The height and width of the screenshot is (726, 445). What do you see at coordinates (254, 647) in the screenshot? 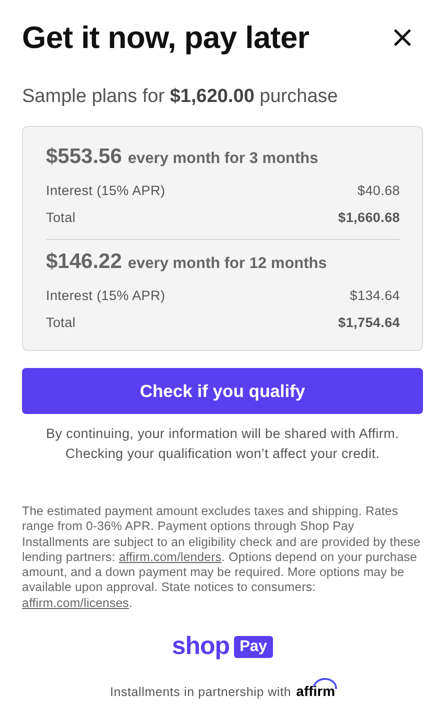
I see `pay-badge: Pay` at bounding box center [254, 647].